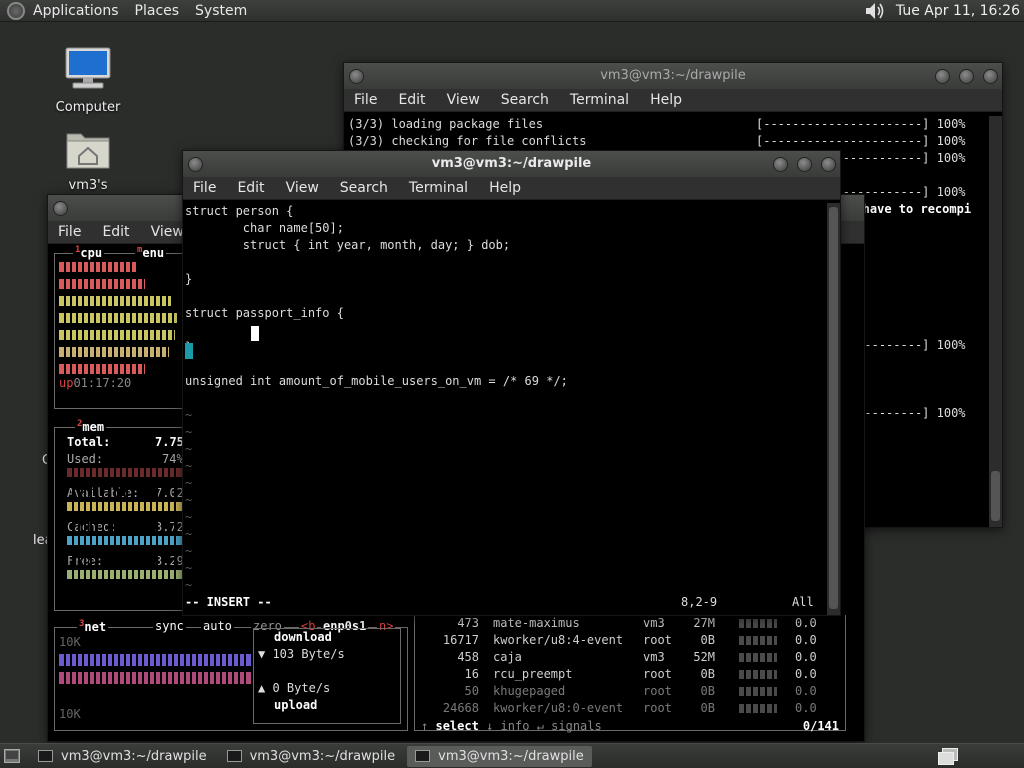 The image size is (1024, 768). I want to click on process-mem: 27M, so click(704, 623).